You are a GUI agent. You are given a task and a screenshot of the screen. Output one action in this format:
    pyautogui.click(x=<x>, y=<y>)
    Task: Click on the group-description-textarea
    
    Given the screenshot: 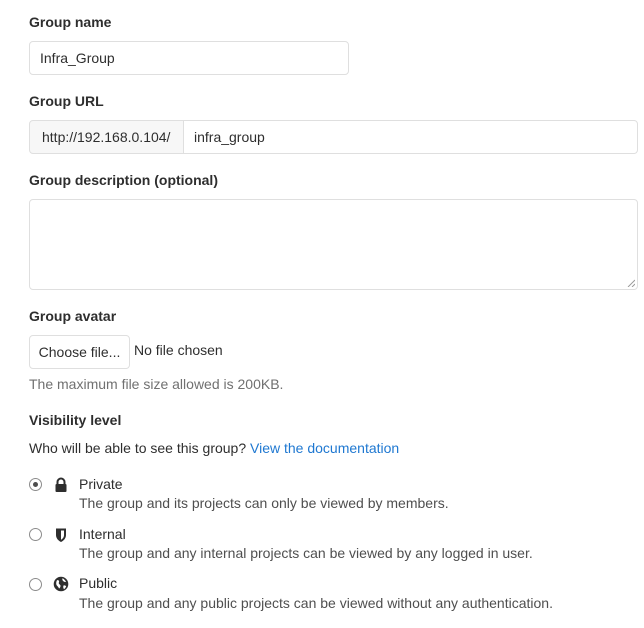 What is the action you would take?
    pyautogui.click(x=333, y=244)
    